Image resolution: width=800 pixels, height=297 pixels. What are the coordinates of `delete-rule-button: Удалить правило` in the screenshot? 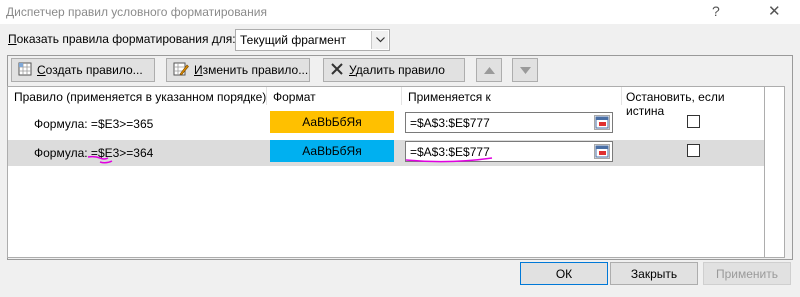 It's located at (394, 70).